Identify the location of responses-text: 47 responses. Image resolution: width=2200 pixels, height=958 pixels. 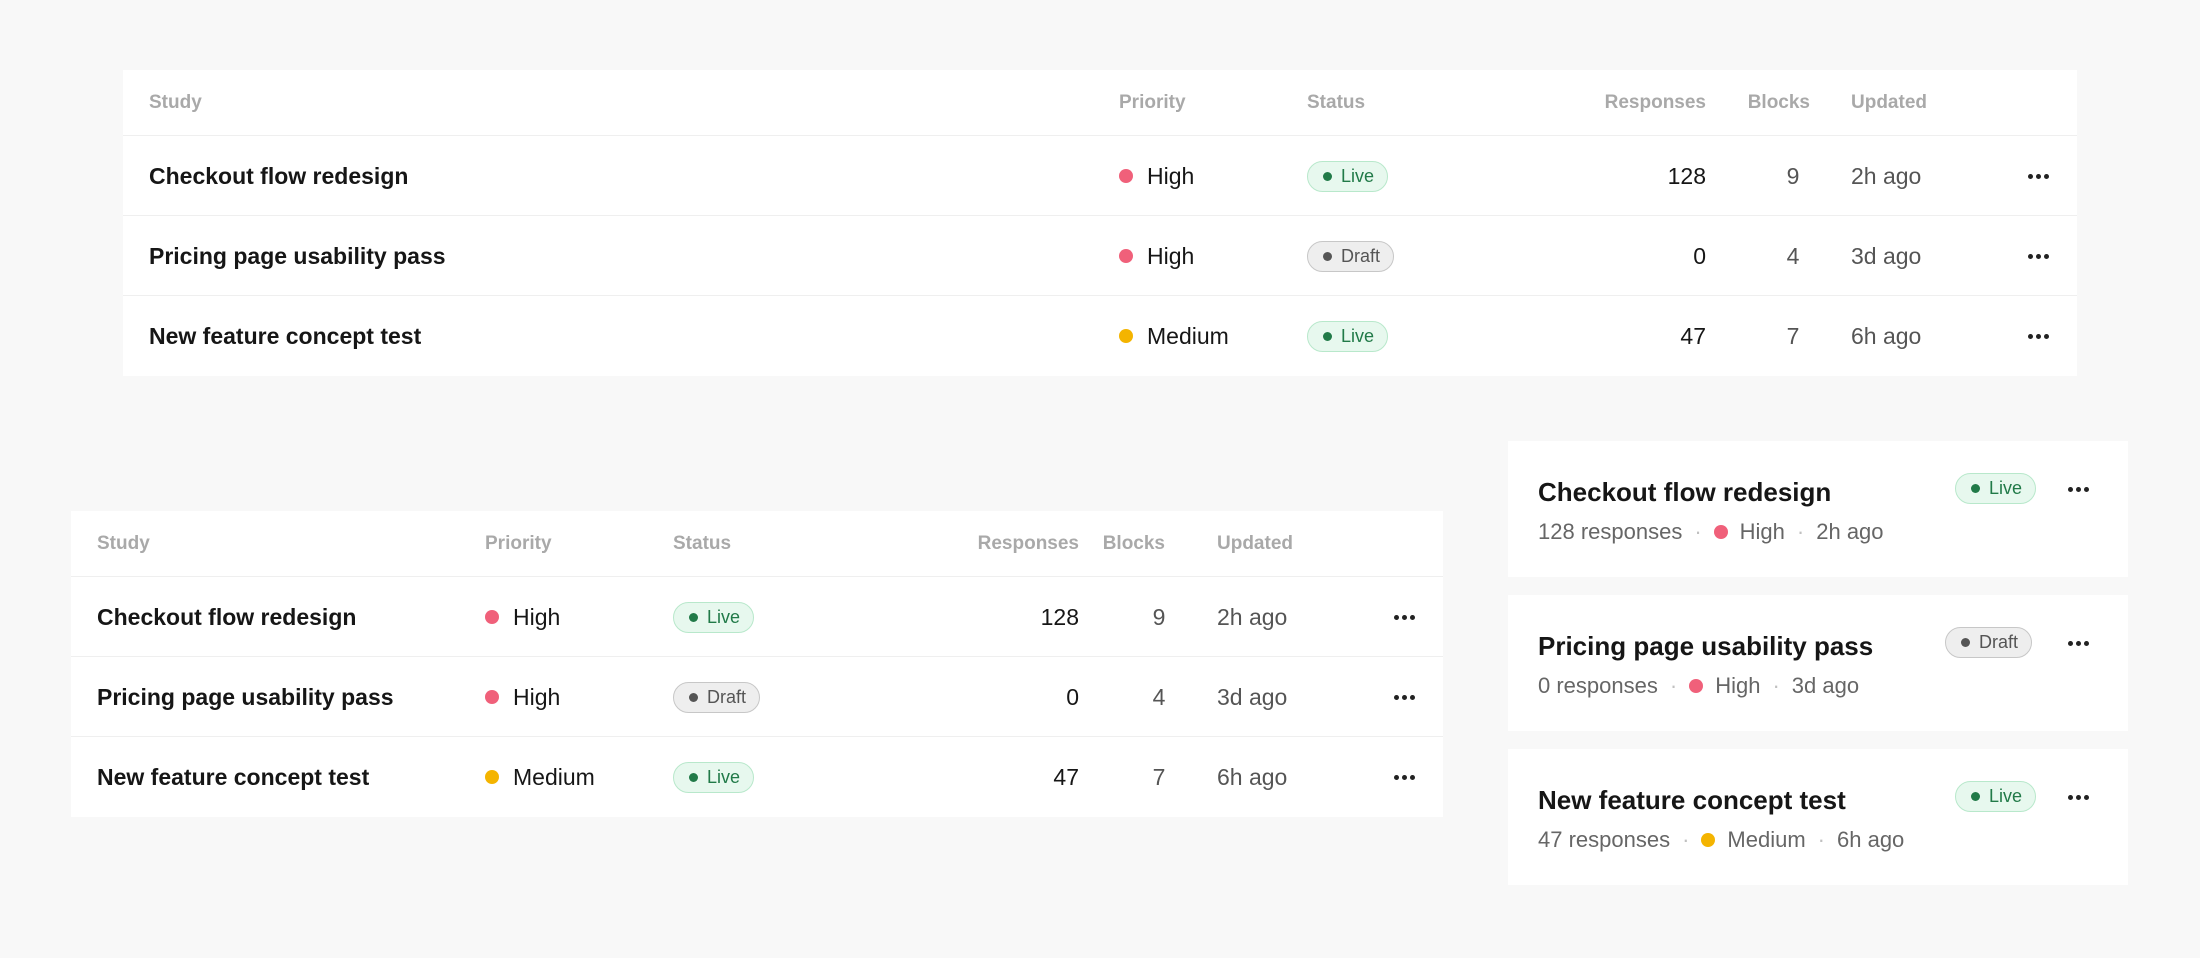
(1604, 839).